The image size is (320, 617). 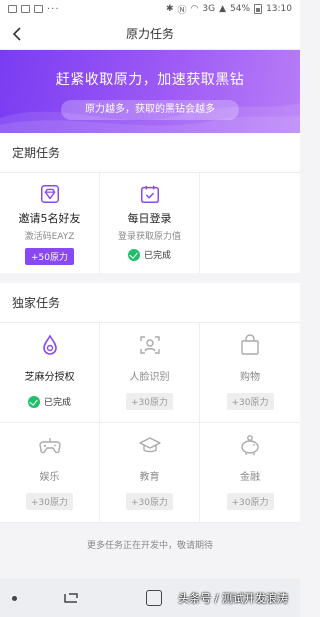 I want to click on task-finance: 金融 +30原力, so click(x=250, y=473).